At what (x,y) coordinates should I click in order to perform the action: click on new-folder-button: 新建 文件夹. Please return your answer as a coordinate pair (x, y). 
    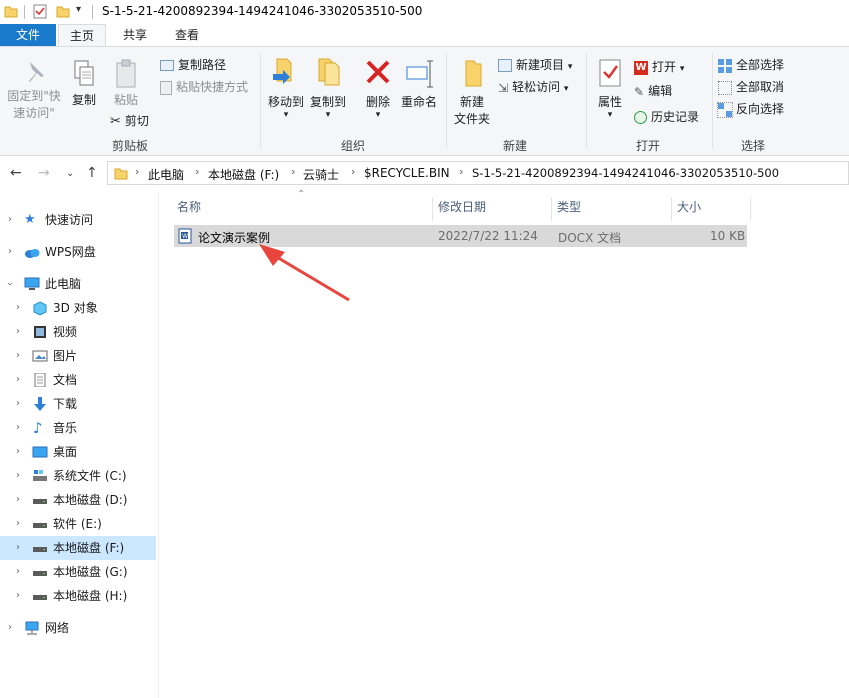
    Looking at the image, I should click on (472, 92).